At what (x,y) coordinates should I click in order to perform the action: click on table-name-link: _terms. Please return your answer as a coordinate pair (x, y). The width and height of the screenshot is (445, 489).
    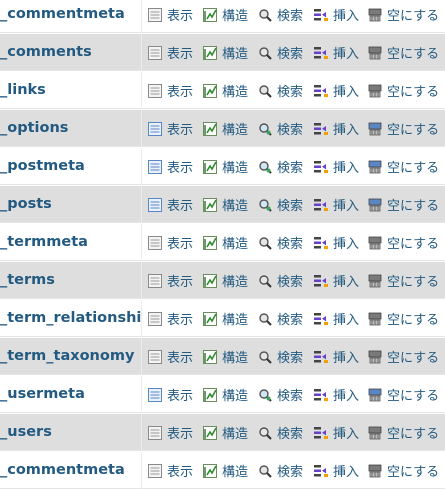
    Looking at the image, I should click on (71, 280).